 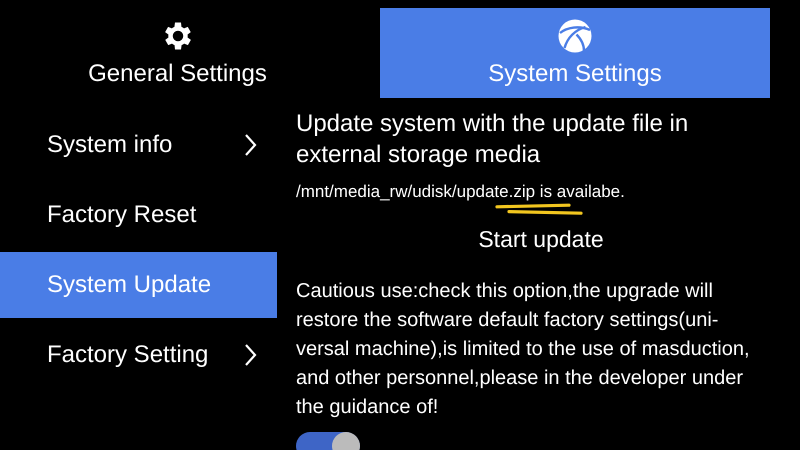 What do you see at coordinates (177, 53) in the screenshot?
I see `settings-tab: General Settings` at bounding box center [177, 53].